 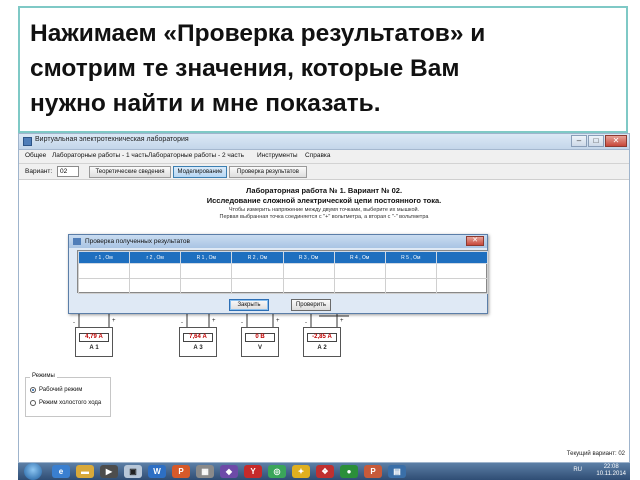 What do you see at coordinates (268, 172) in the screenshot?
I see `tab-check-results: Проверка результатов` at bounding box center [268, 172].